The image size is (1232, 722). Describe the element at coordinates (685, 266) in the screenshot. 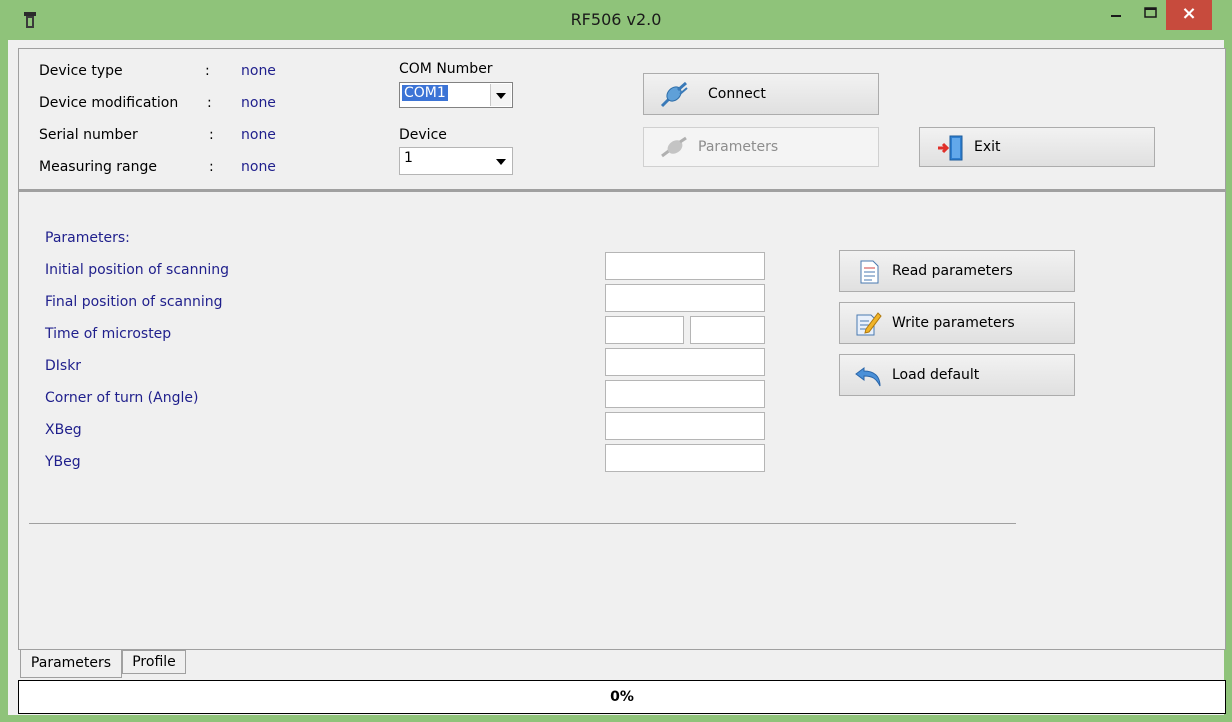

I see `initial-position-input` at that location.